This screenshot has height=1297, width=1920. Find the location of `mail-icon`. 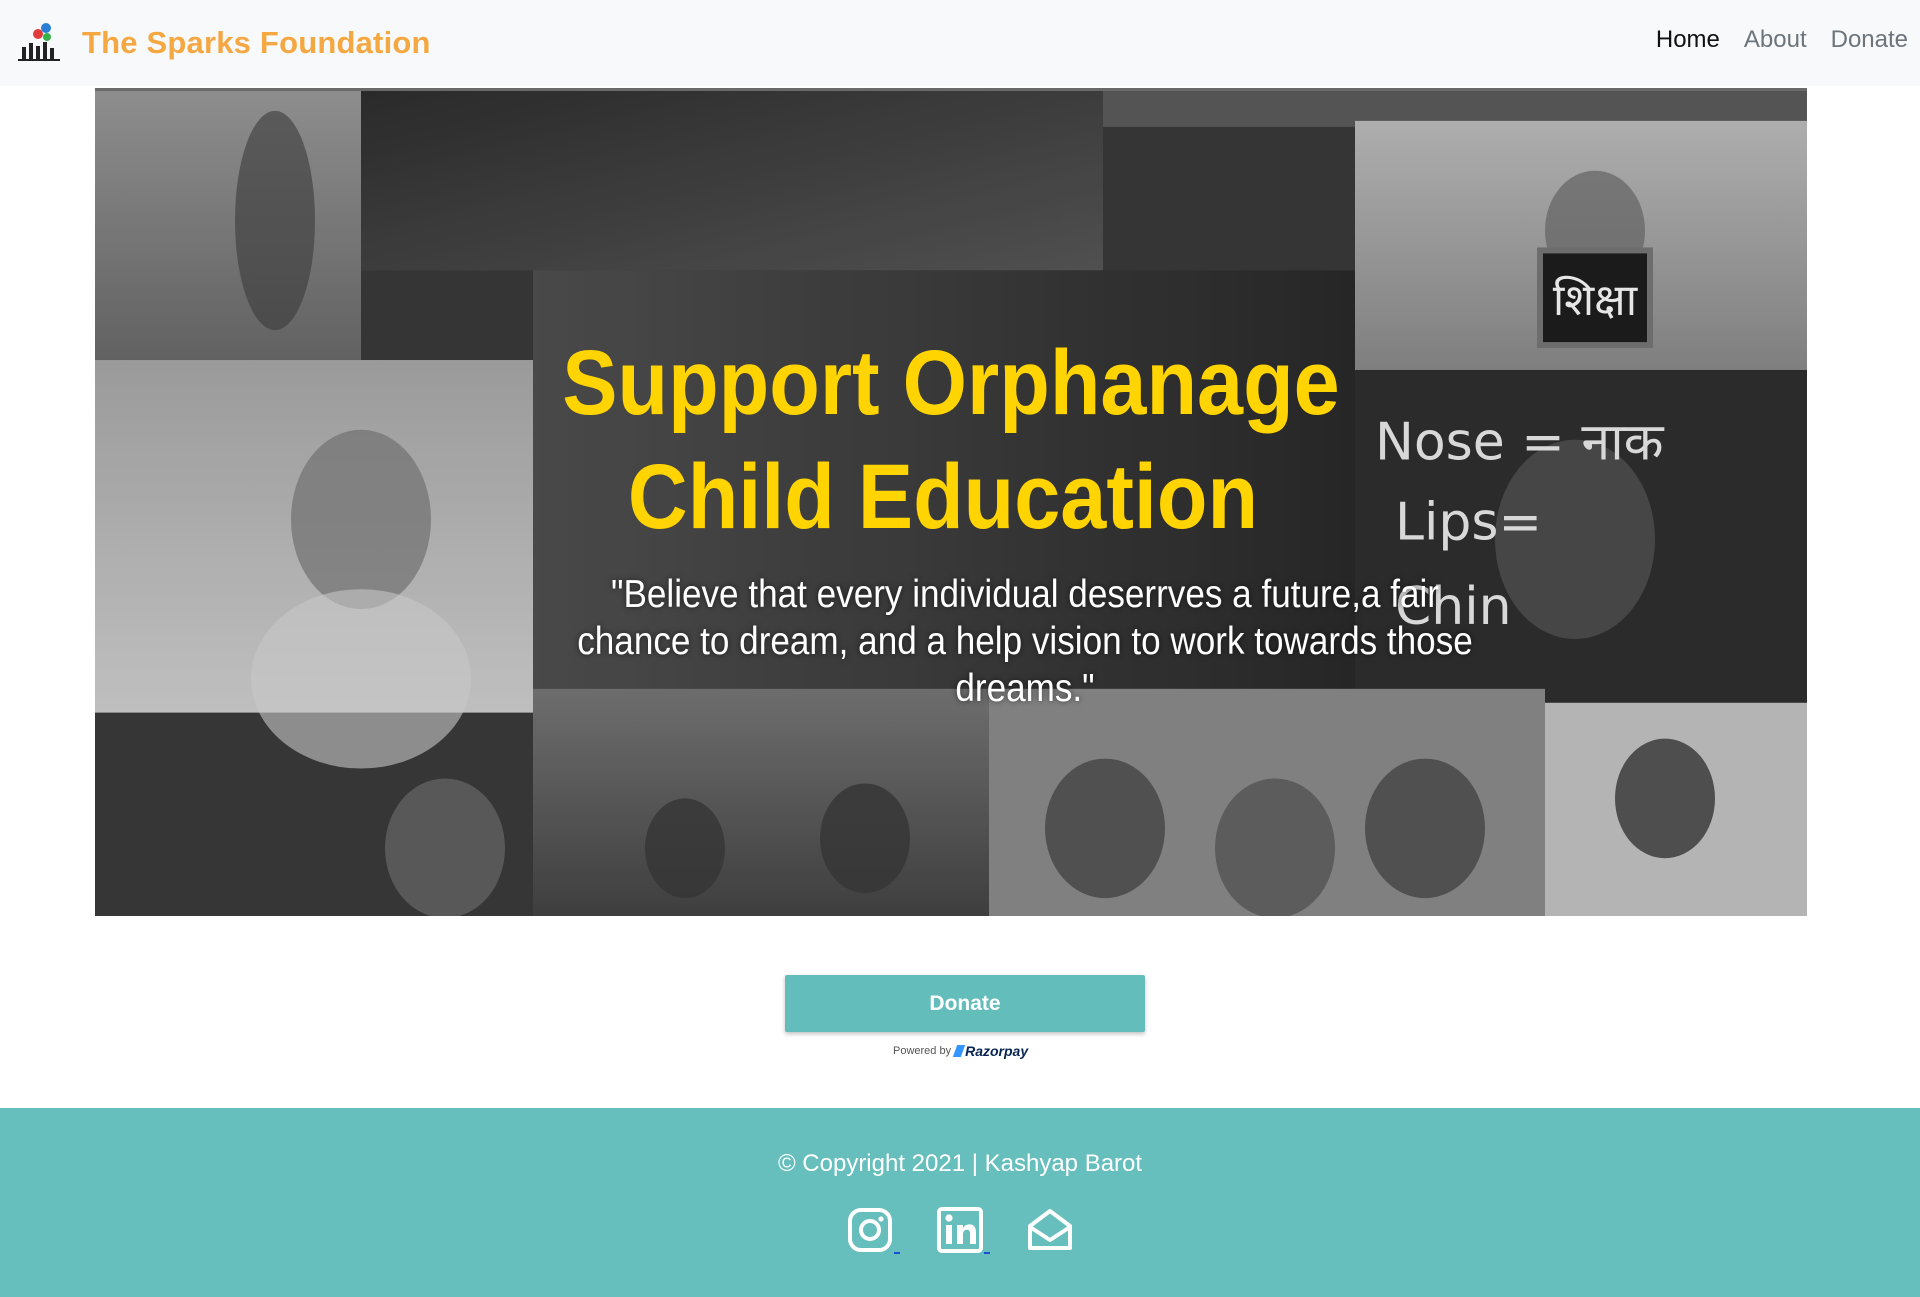

mail-icon is located at coordinates (1050, 1229).